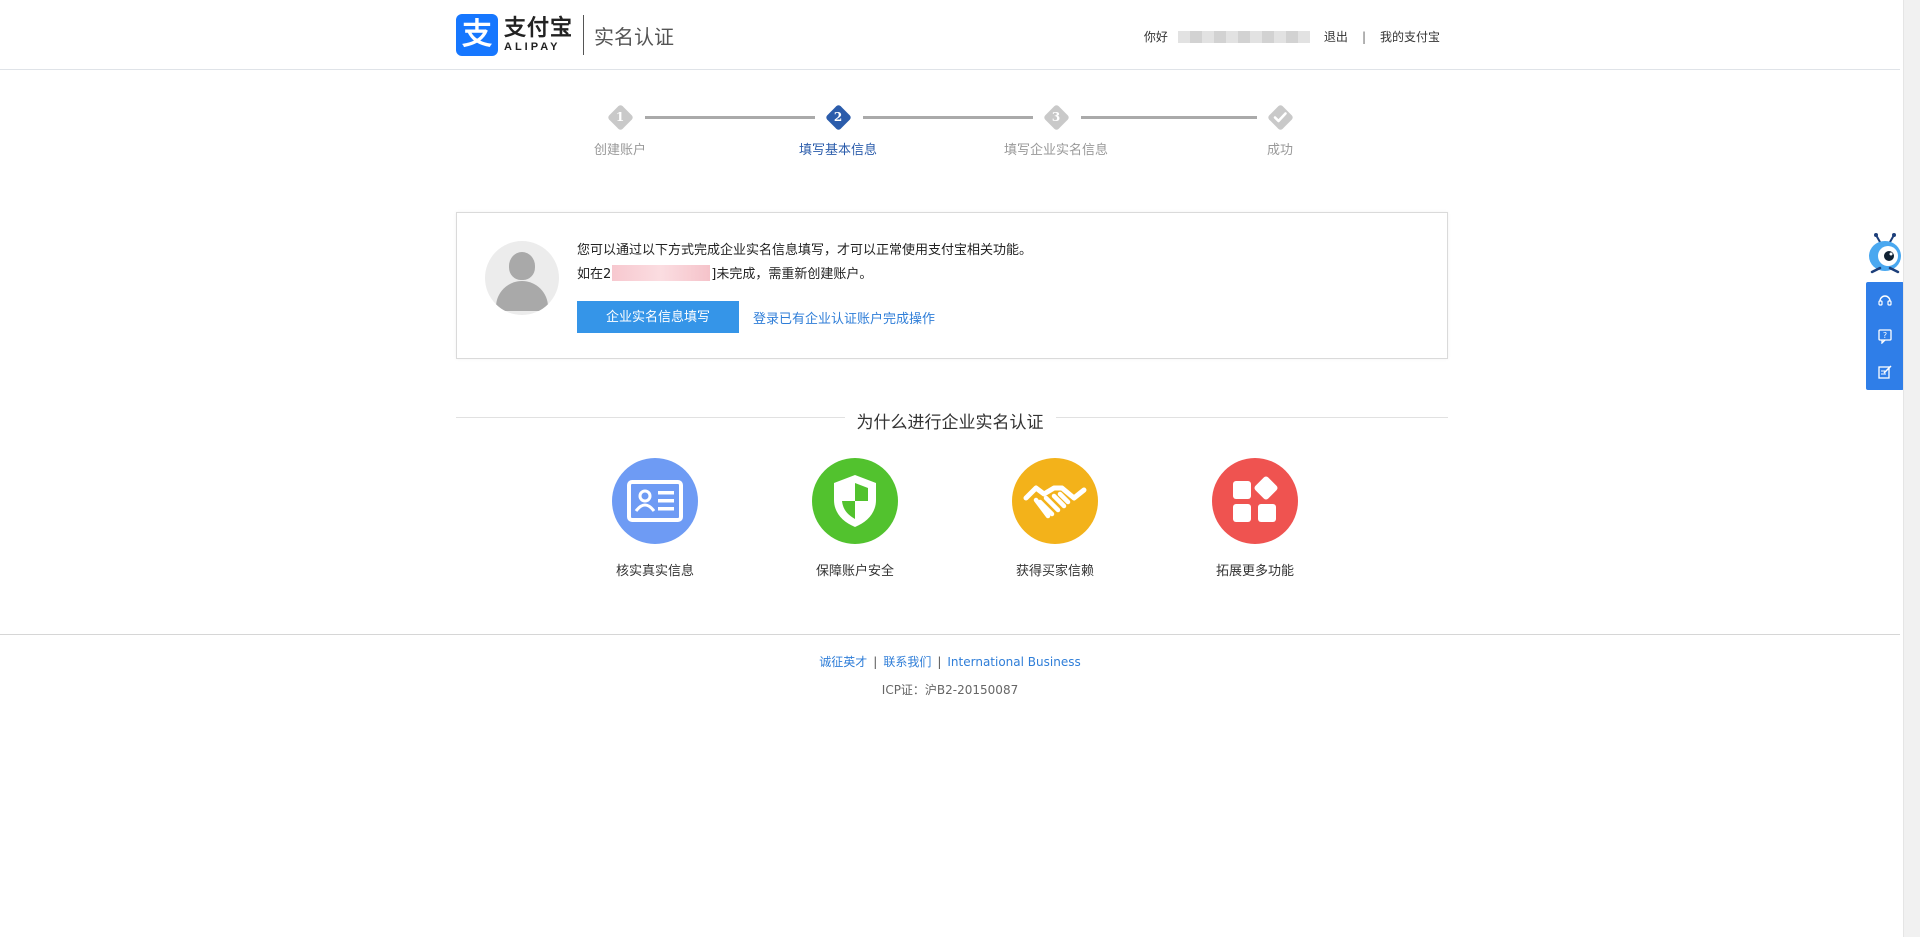 The image size is (1920, 937). Describe the element at coordinates (1254, 571) in the screenshot. I see `feature-label: 拓展更多功能` at that location.